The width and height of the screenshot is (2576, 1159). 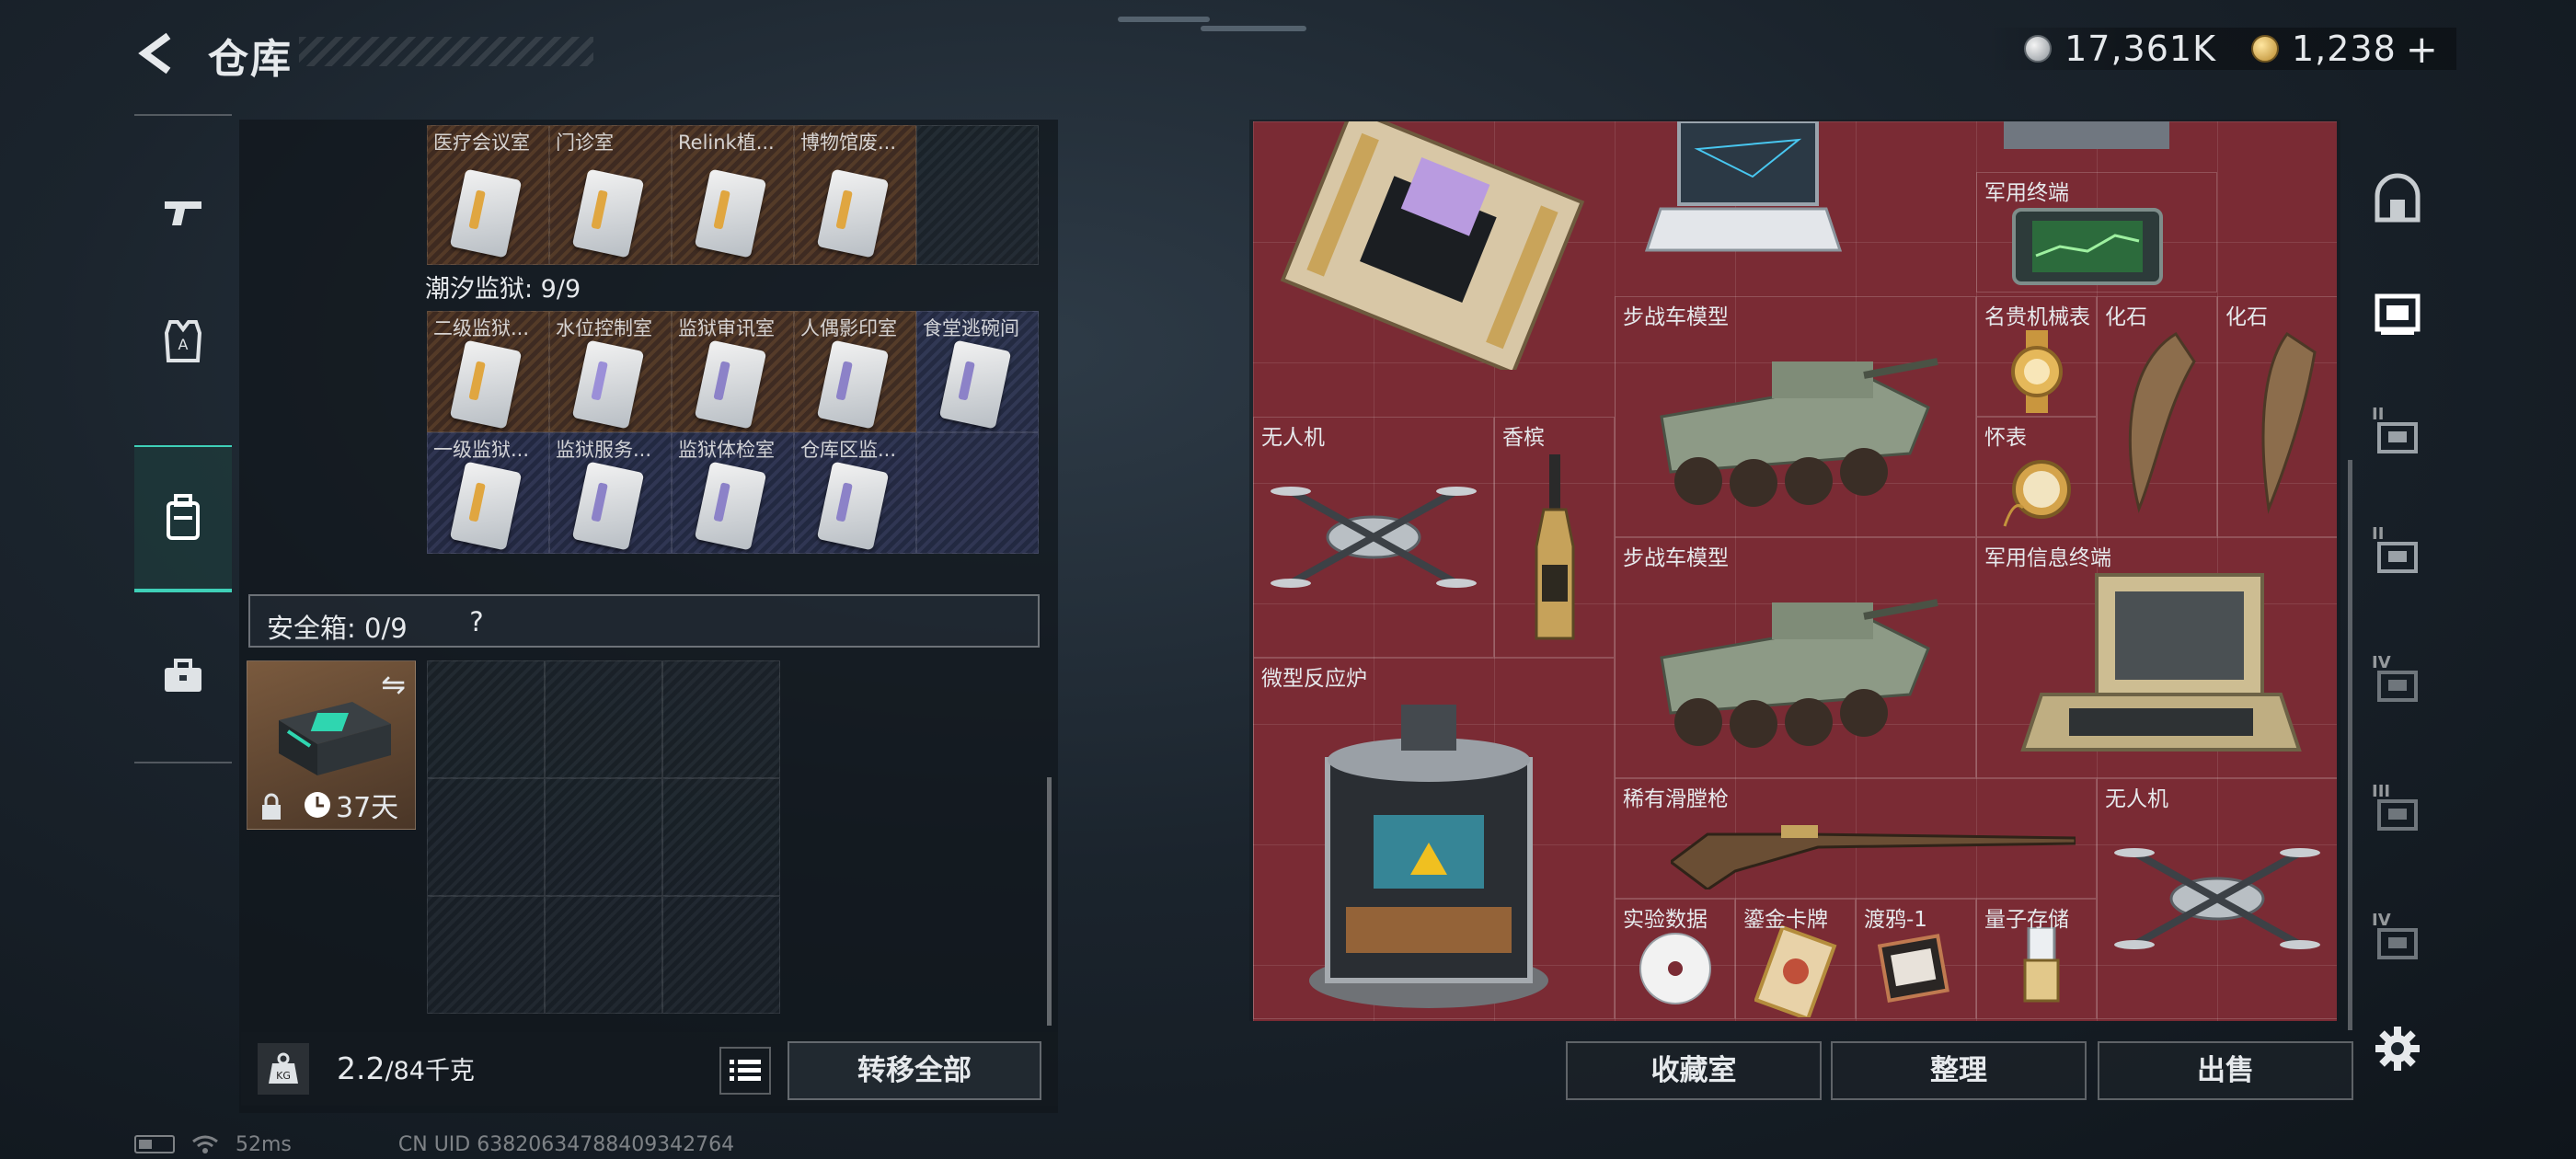 I want to click on keycard-slot: 门诊室, so click(x=610, y=195).